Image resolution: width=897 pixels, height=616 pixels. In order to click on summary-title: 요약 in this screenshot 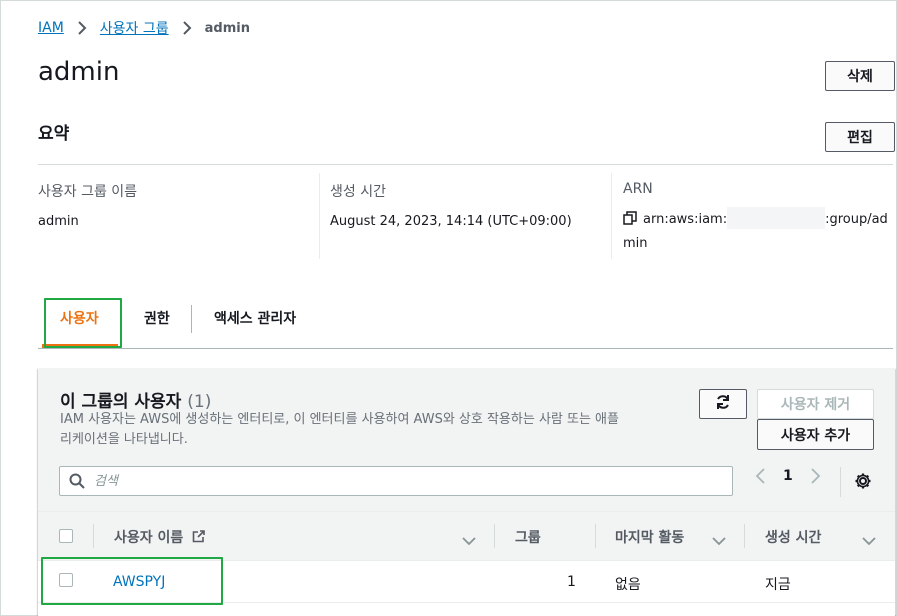, I will do `click(54, 134)`.